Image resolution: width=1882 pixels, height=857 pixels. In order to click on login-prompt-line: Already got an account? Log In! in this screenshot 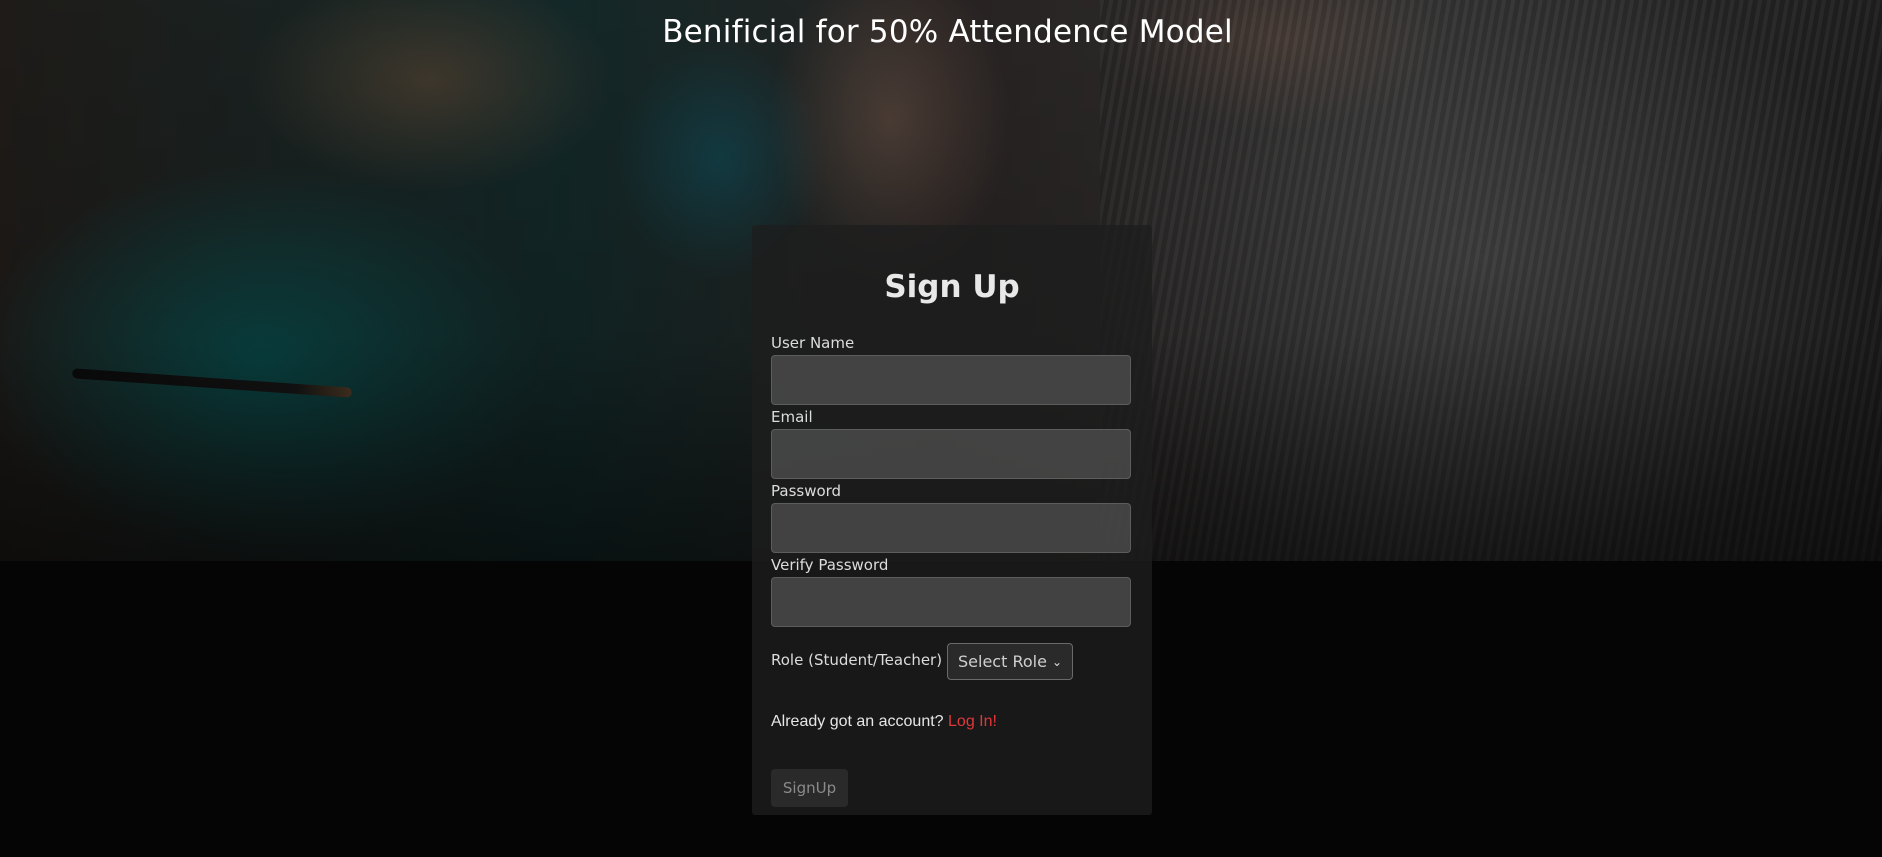, I will do `click(884, 722)`.